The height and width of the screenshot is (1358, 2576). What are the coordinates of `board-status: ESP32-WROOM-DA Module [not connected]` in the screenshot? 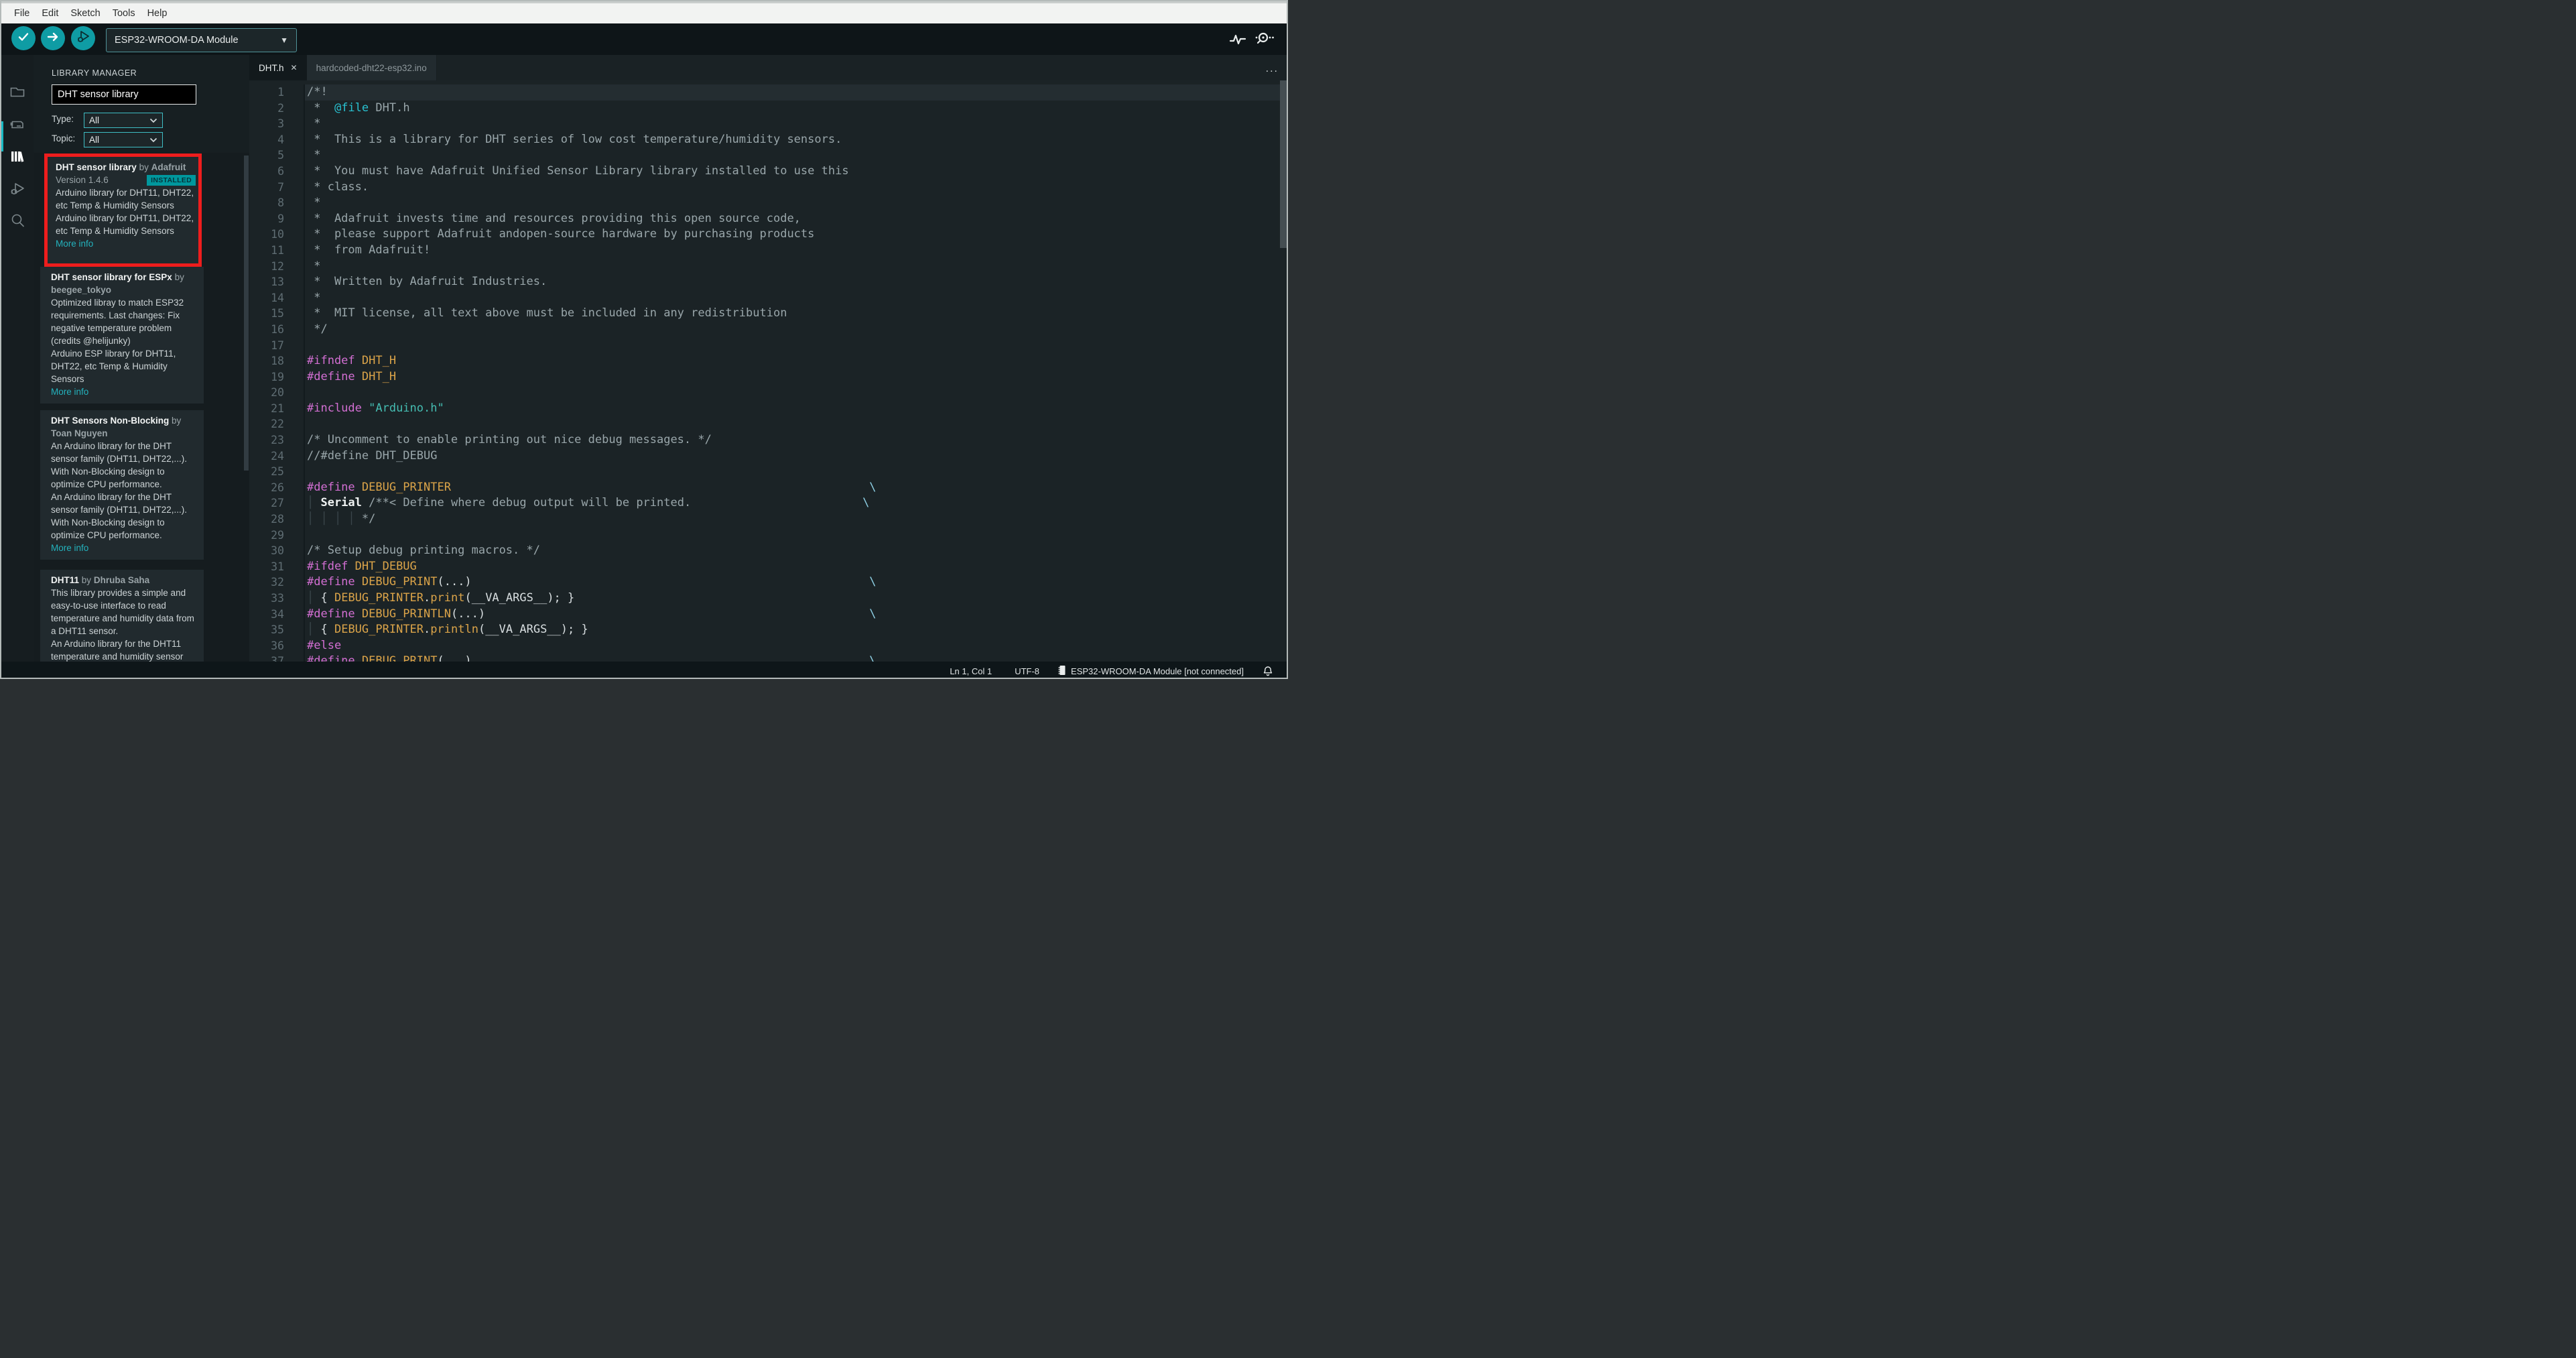 It's located at (1151, 671).